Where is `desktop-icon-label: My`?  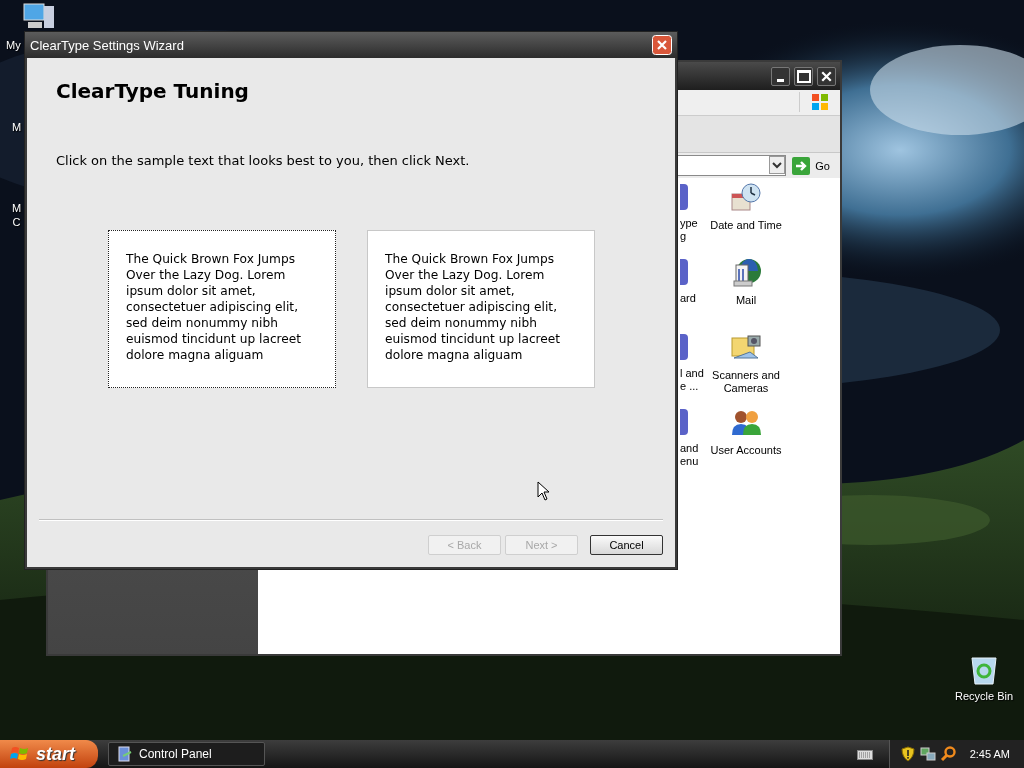 desktop-icon-label: My is located at coordinates (13, 45).